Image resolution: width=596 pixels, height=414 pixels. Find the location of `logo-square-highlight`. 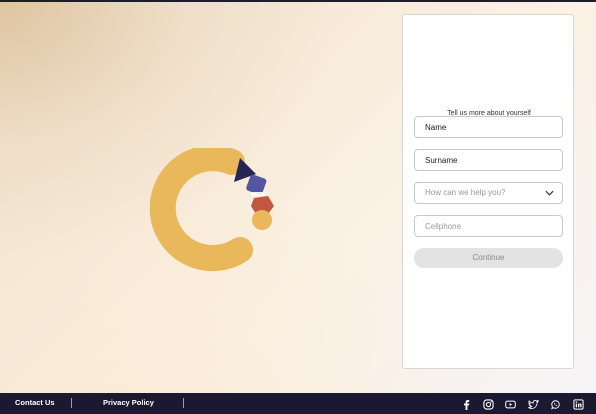

logo-square-highlight is located at coordinates (258, 194).